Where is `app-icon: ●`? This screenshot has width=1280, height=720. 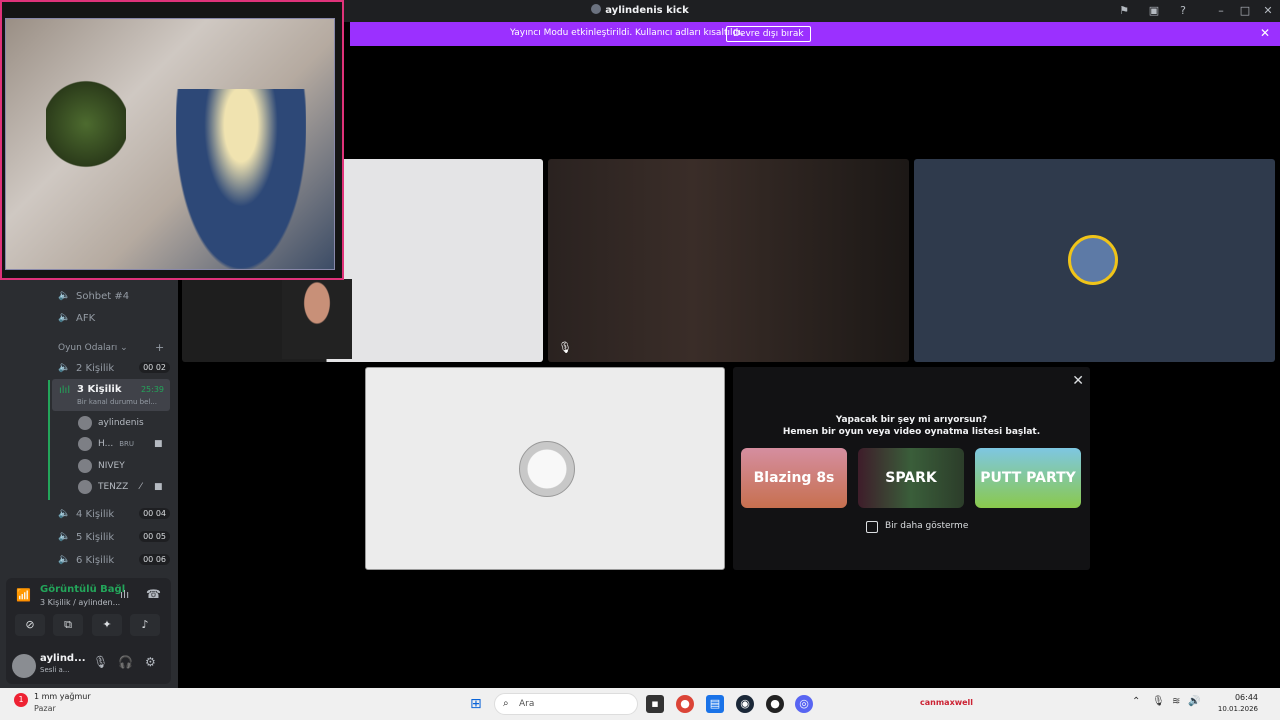 app-icon: ● is located at coordinates (775, 704).